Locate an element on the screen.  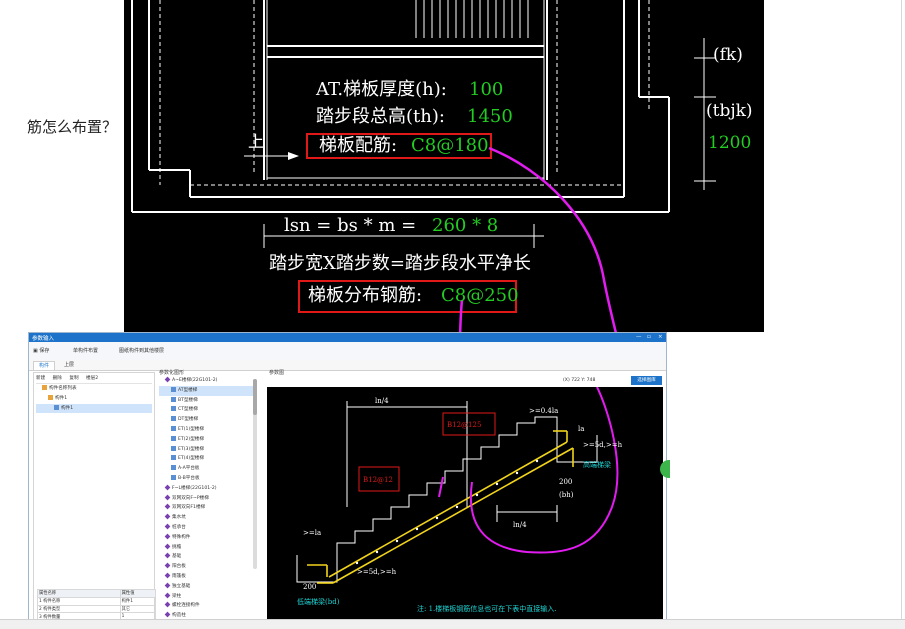
tree-item-label: 构件1 is located at coordinates (67, 408).